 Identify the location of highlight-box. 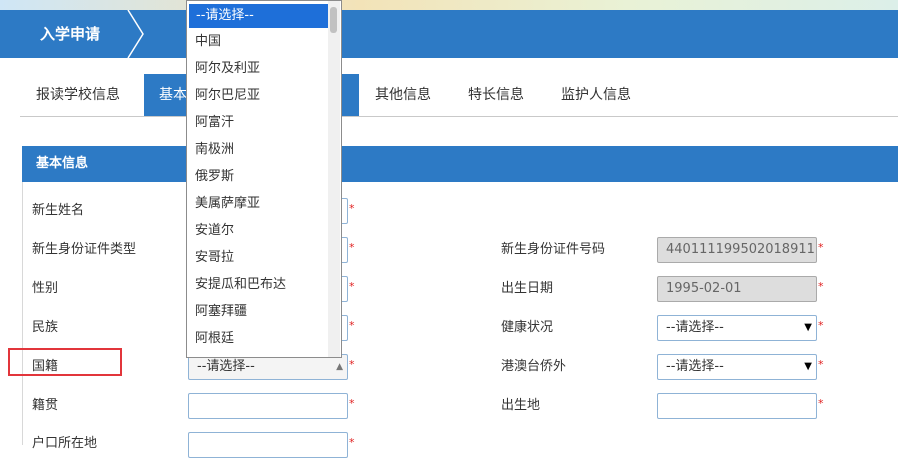
(65, 362).